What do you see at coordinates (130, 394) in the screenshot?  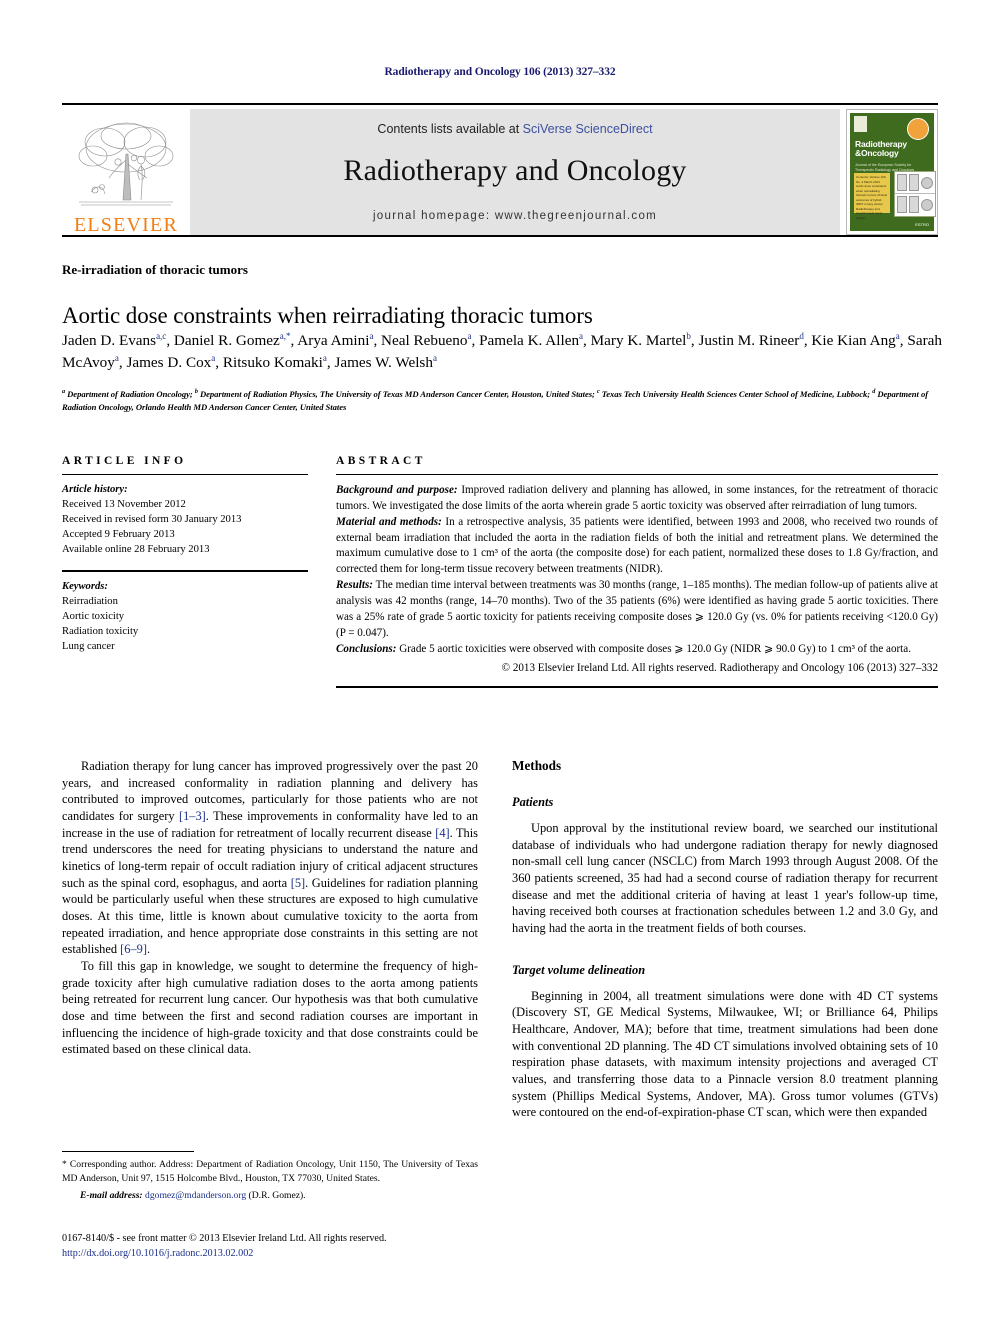 I see `affiliation-text: Department of Radiation Oncology;` at bounding box center [130, 394].